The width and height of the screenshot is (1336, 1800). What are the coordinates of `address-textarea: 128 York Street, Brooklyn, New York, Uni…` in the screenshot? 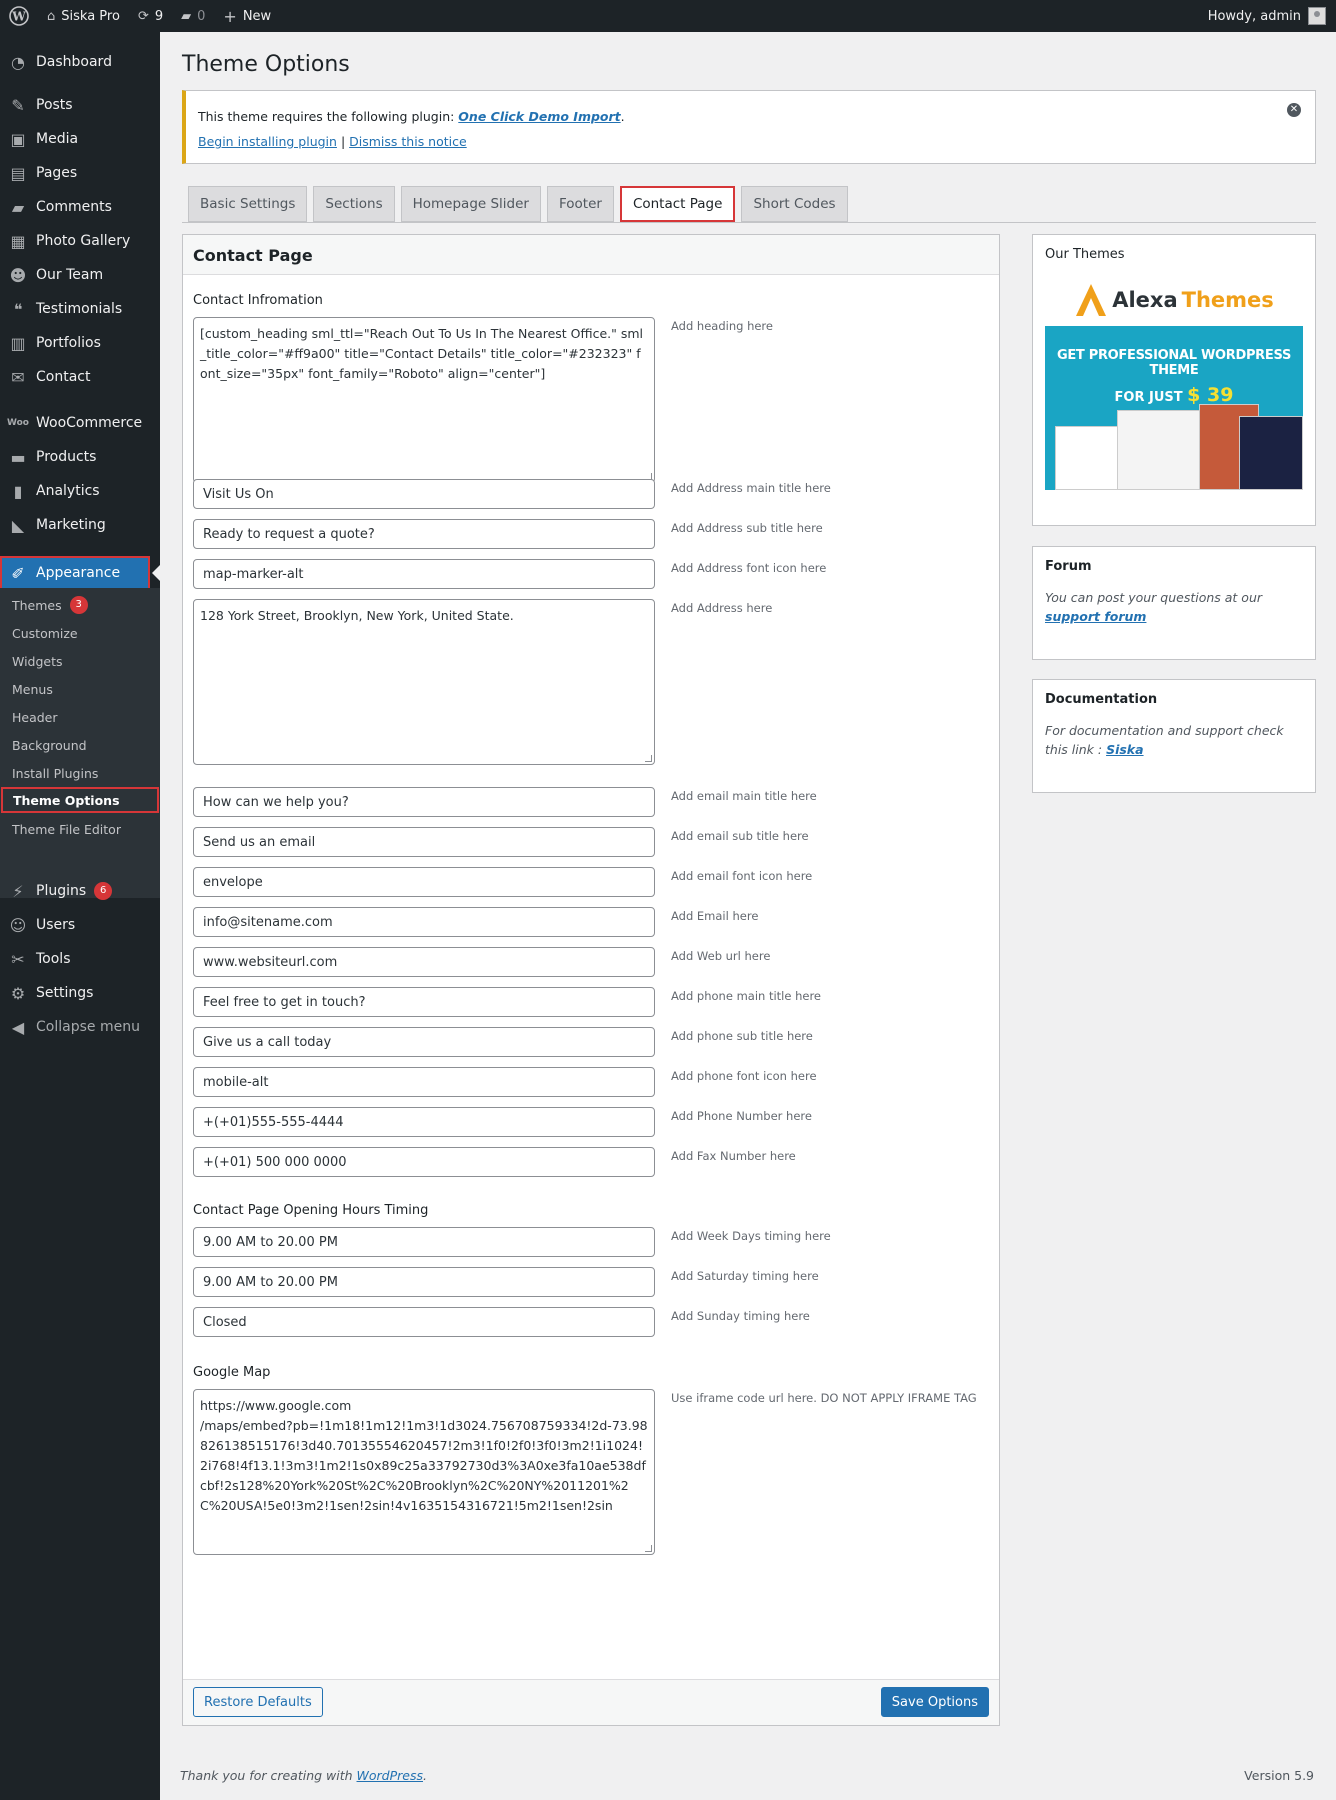 It's located at (424, 682).